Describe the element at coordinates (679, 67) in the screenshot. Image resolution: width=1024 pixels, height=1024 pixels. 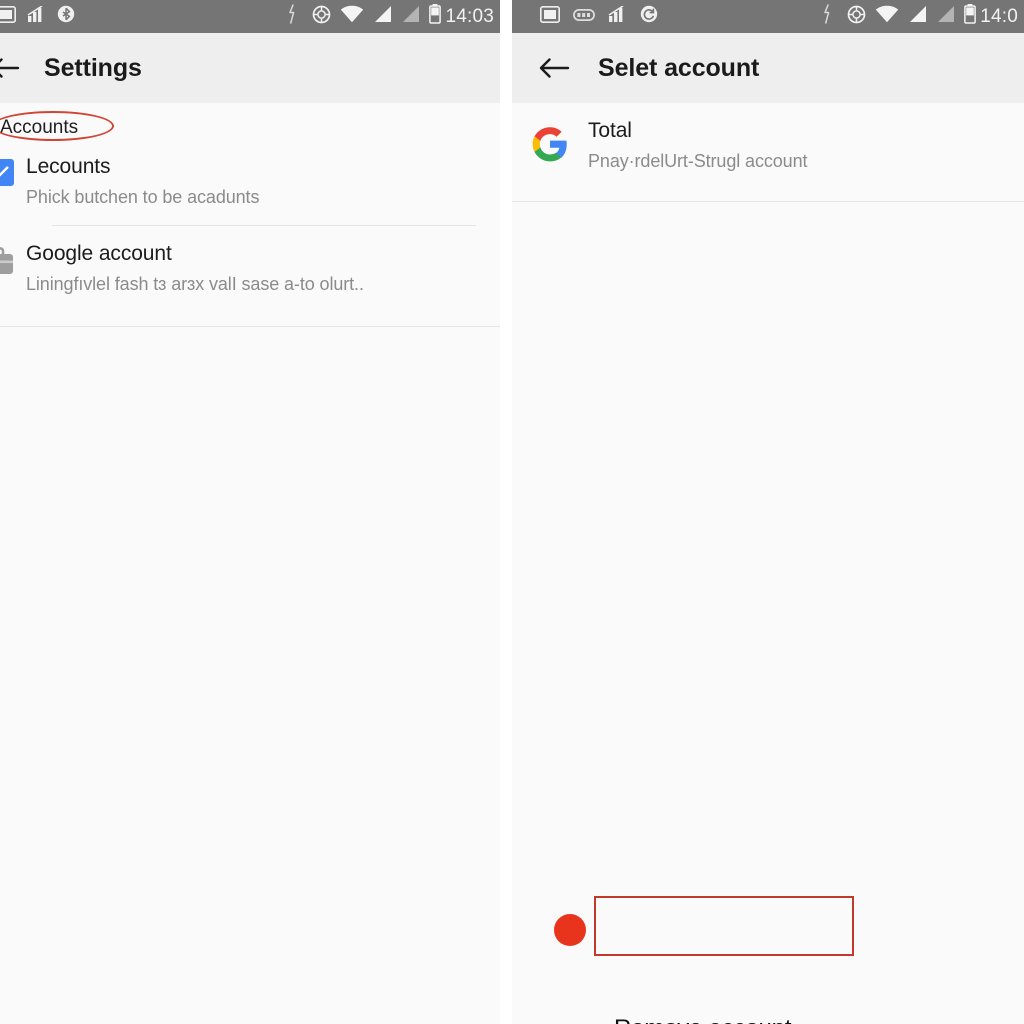
I see `page-title: Selet account` at that location.